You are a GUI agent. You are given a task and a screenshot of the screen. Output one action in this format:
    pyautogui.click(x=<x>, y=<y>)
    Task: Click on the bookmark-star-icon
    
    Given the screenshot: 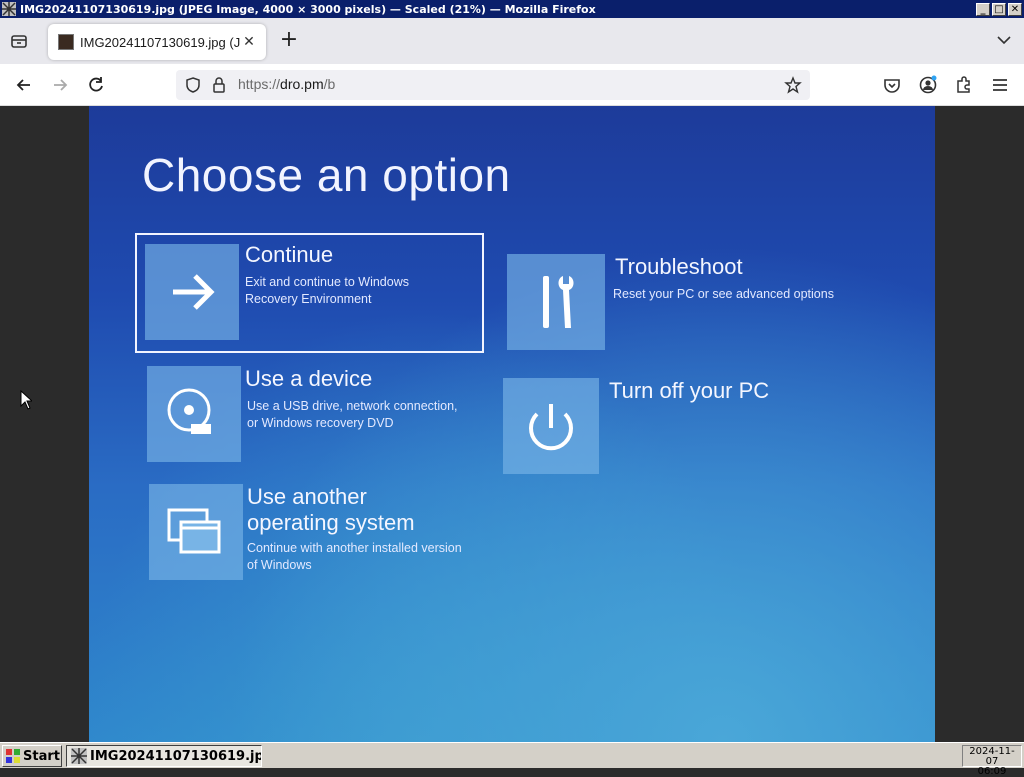 What is the action you would take?
    pyautogui.click(x=793, y=85)
    